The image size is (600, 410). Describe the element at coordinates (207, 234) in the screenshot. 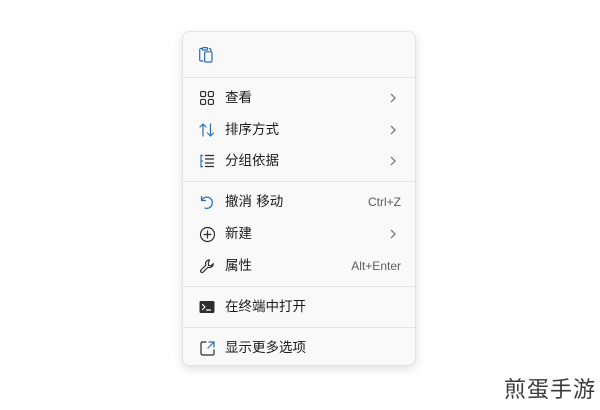

I see `new-plus-circle-icon` at that location.